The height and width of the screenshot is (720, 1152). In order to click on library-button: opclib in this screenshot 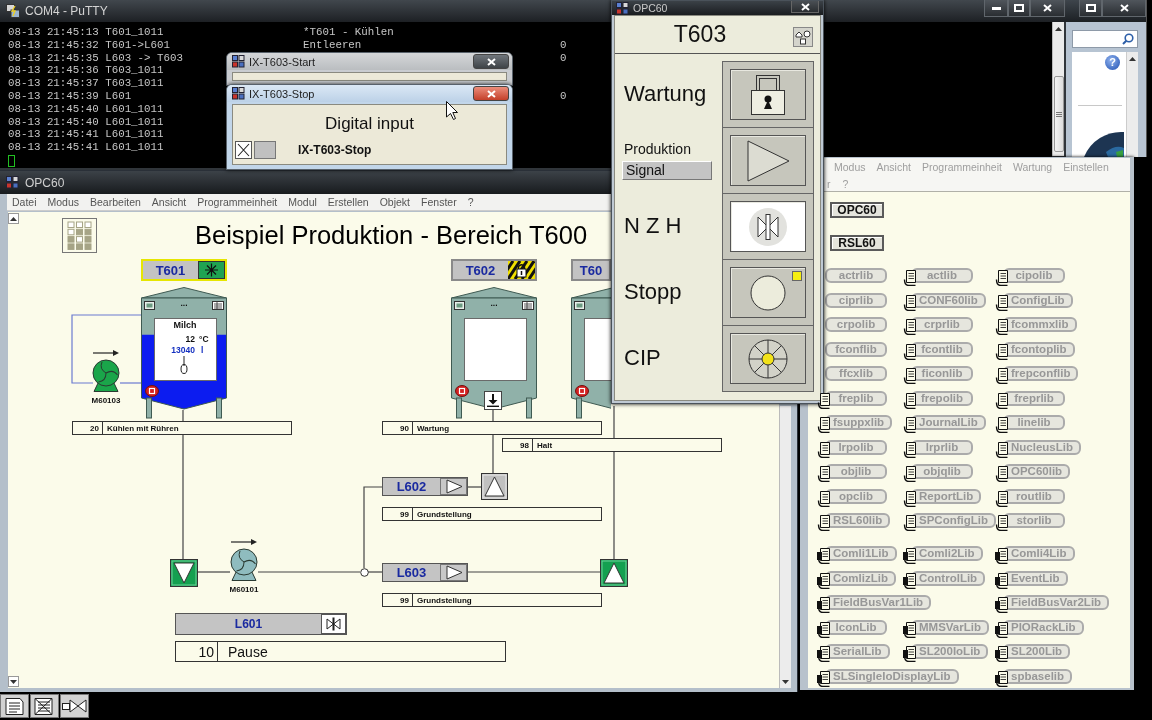, I will do `click(856, 496)`.